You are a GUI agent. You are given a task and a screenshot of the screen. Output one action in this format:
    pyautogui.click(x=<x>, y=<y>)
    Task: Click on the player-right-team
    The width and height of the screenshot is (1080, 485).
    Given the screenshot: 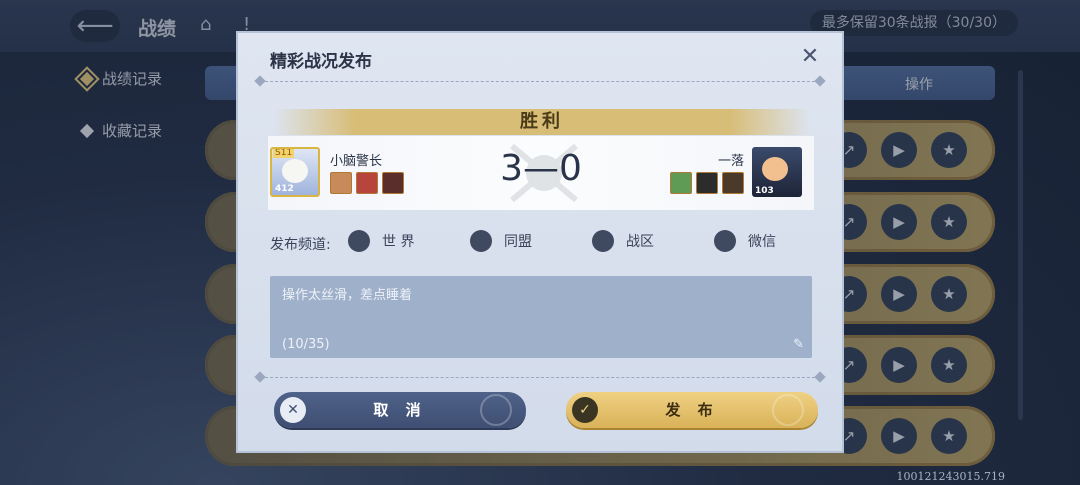 What is the action you would take?
    pyautogui.click(x=707, y=183)
    